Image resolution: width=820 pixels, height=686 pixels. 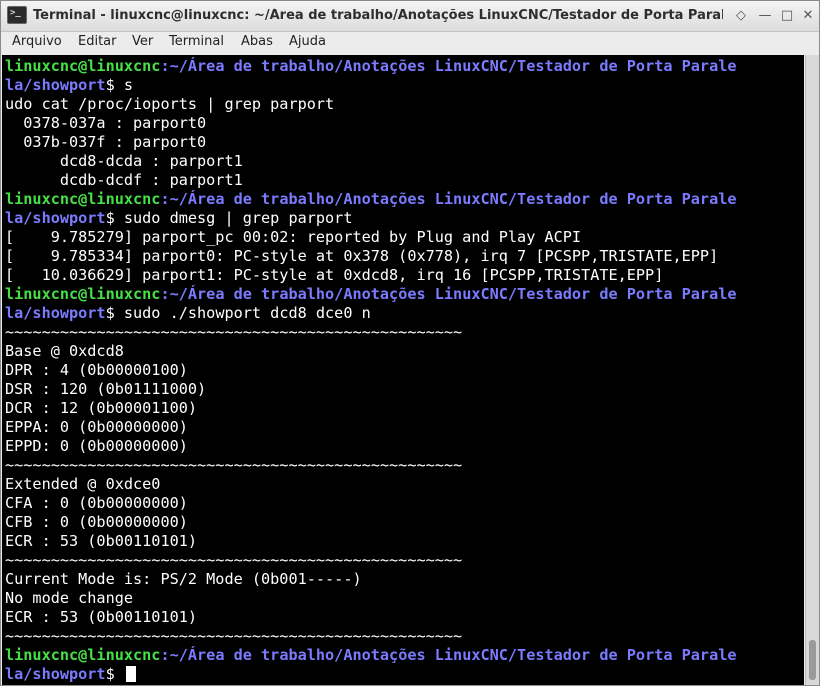 What do you see at coordinates (765, 16) in the screenshot?
I see `minimize-button: —` at bounding box center [765, 16].